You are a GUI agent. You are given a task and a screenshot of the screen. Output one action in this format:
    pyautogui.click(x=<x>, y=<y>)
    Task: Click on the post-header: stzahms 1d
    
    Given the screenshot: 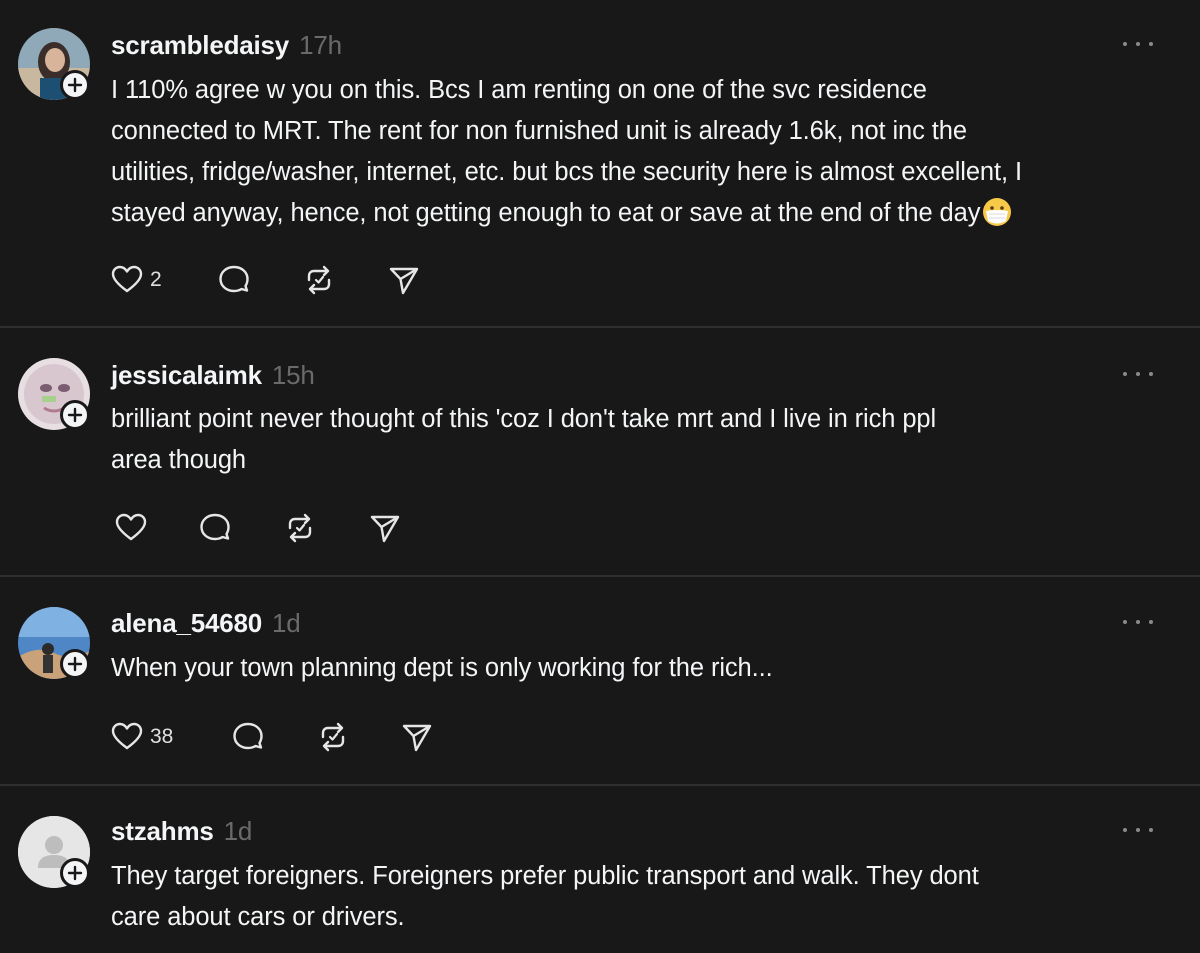 What is the action you would take?
    pyautogui.click(x=181, y=831)
    